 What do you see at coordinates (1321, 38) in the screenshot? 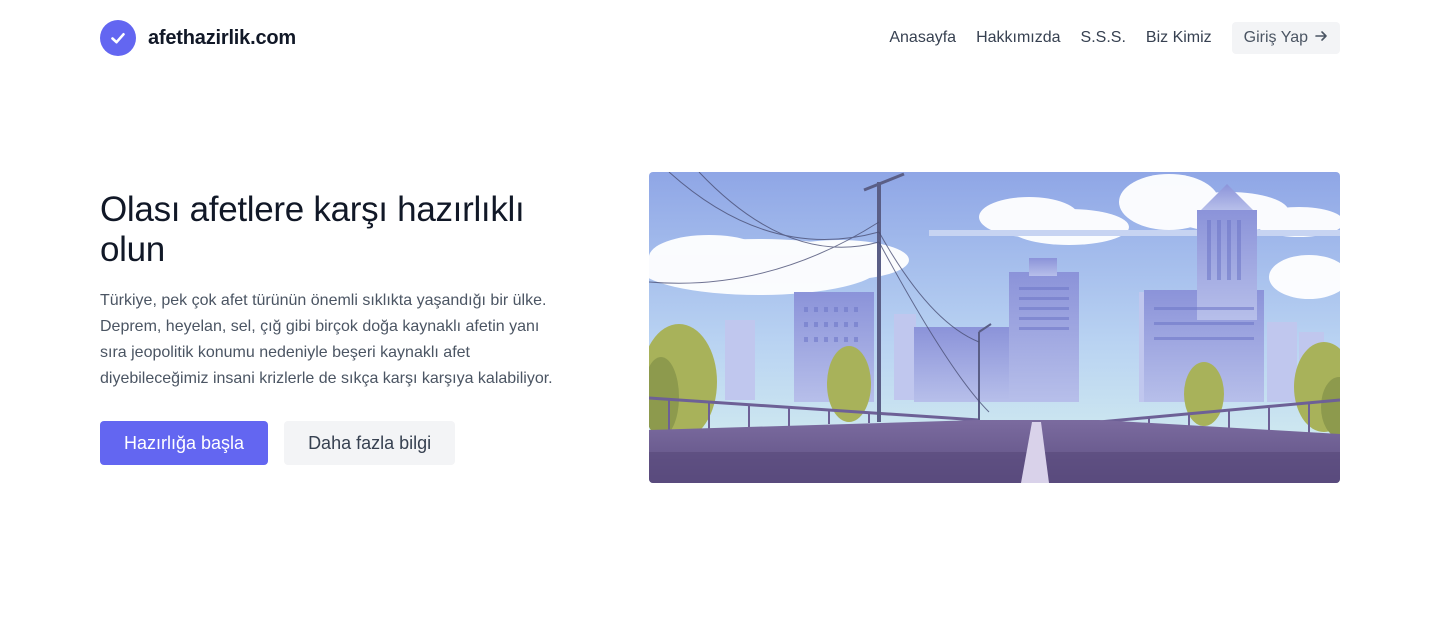
I see `arrow-right-icon` at bounding box center [1321, 38].